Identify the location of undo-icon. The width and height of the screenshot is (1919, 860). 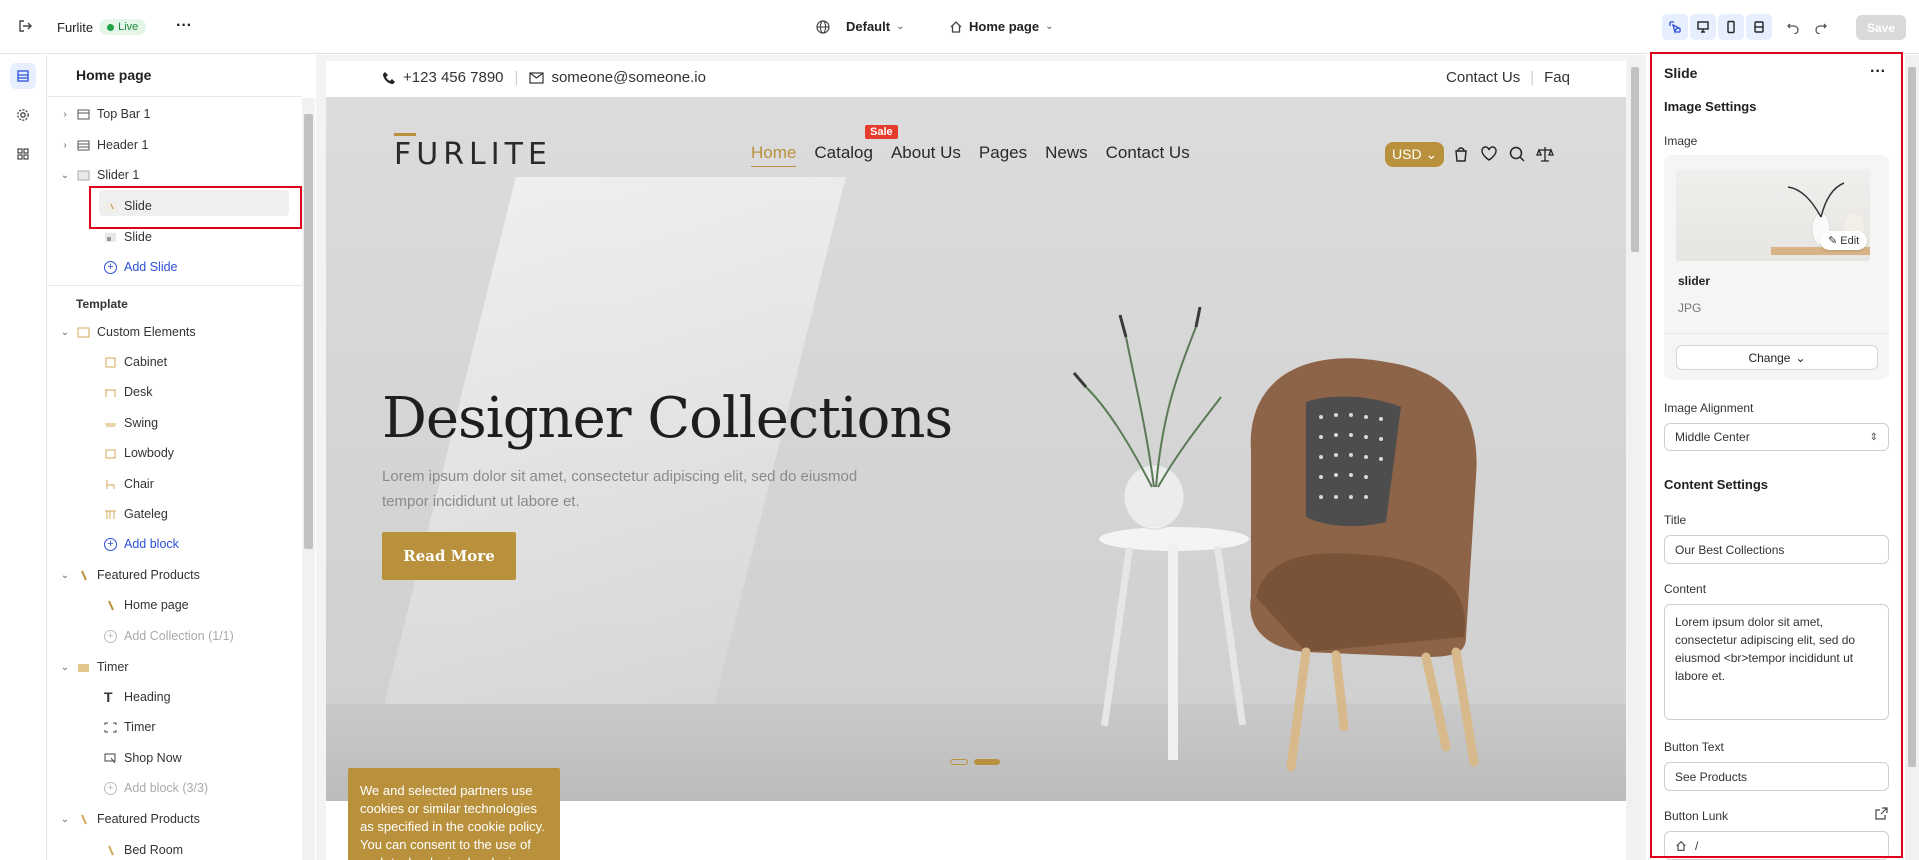
(1793, 27).